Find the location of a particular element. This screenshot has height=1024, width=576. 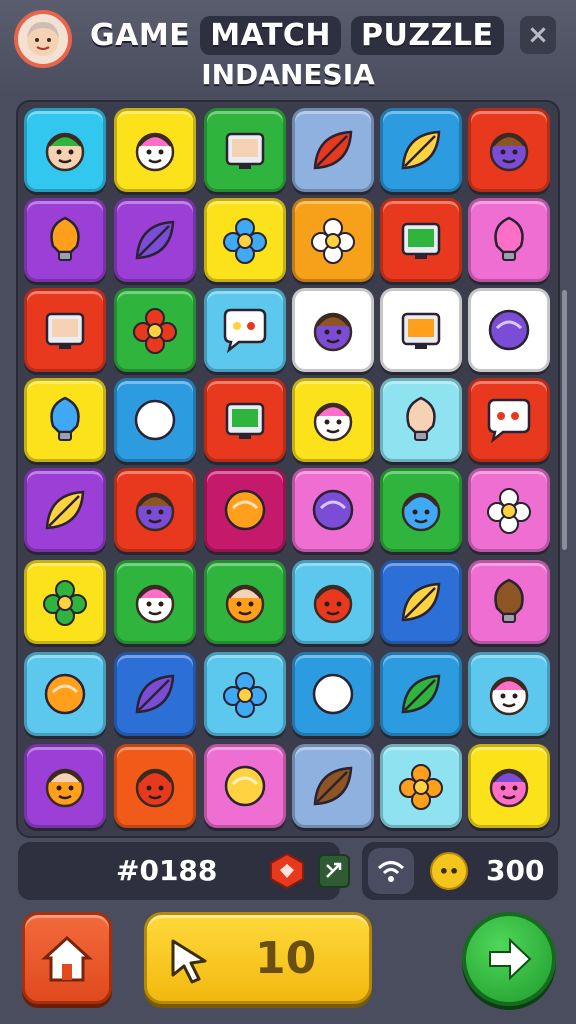

speech-bubble-icon is located at coordinates (509, 421).